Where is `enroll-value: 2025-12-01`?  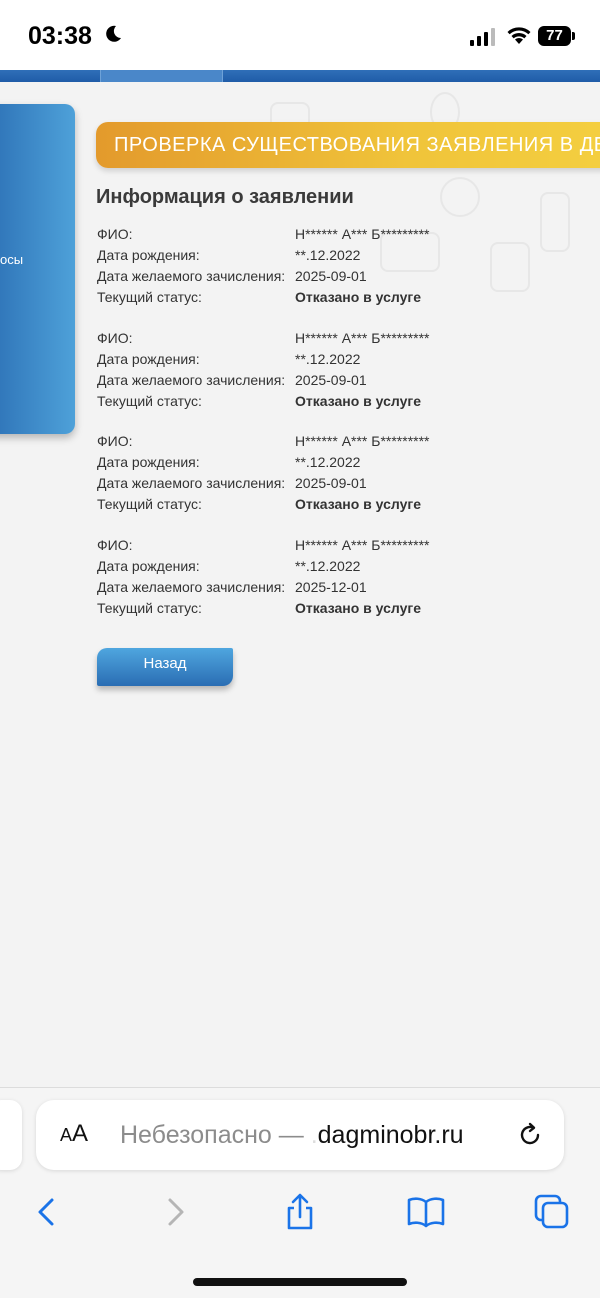 enroll-value: 2025-12-01 is located at coordinates (331, 587).